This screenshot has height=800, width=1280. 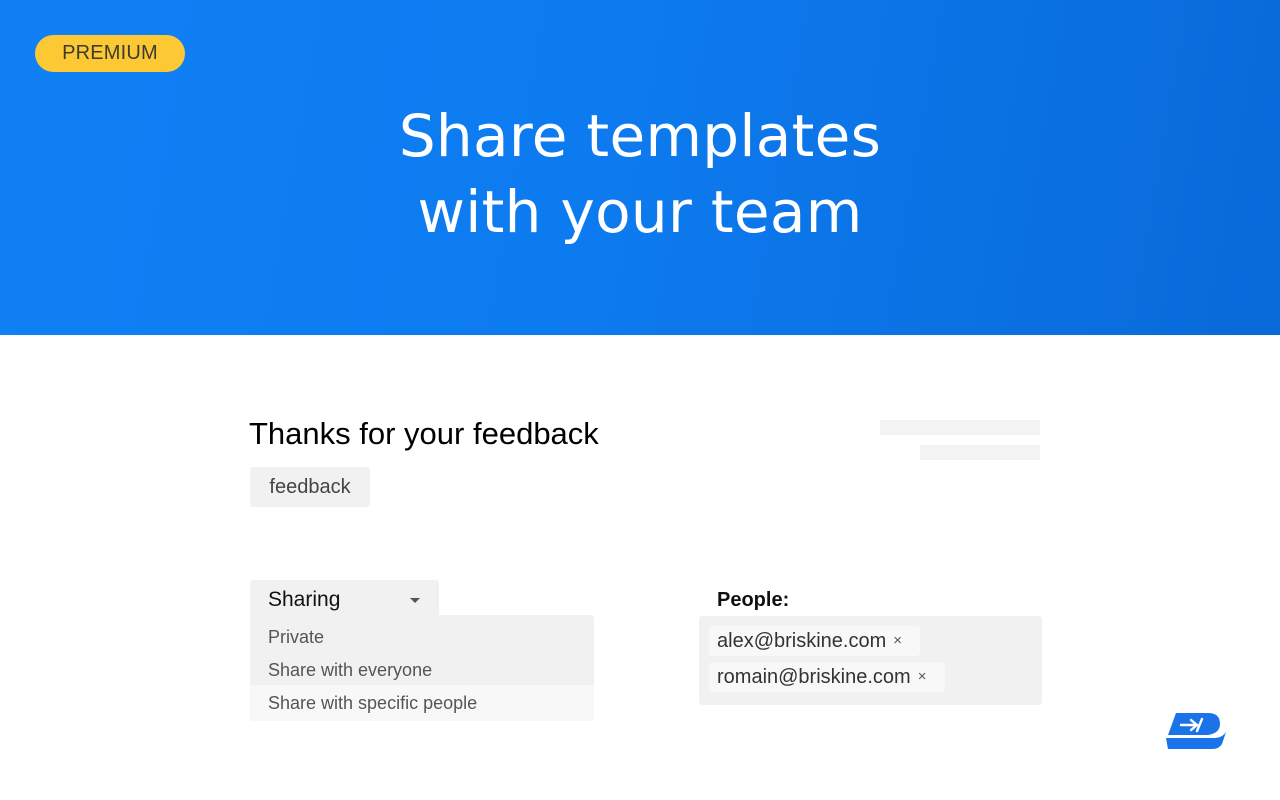 What do you see at coordinates (802, 641) in the screenshot?
I see `email-chip-text: alex@briskine.com` at bounding box center [802, 641].